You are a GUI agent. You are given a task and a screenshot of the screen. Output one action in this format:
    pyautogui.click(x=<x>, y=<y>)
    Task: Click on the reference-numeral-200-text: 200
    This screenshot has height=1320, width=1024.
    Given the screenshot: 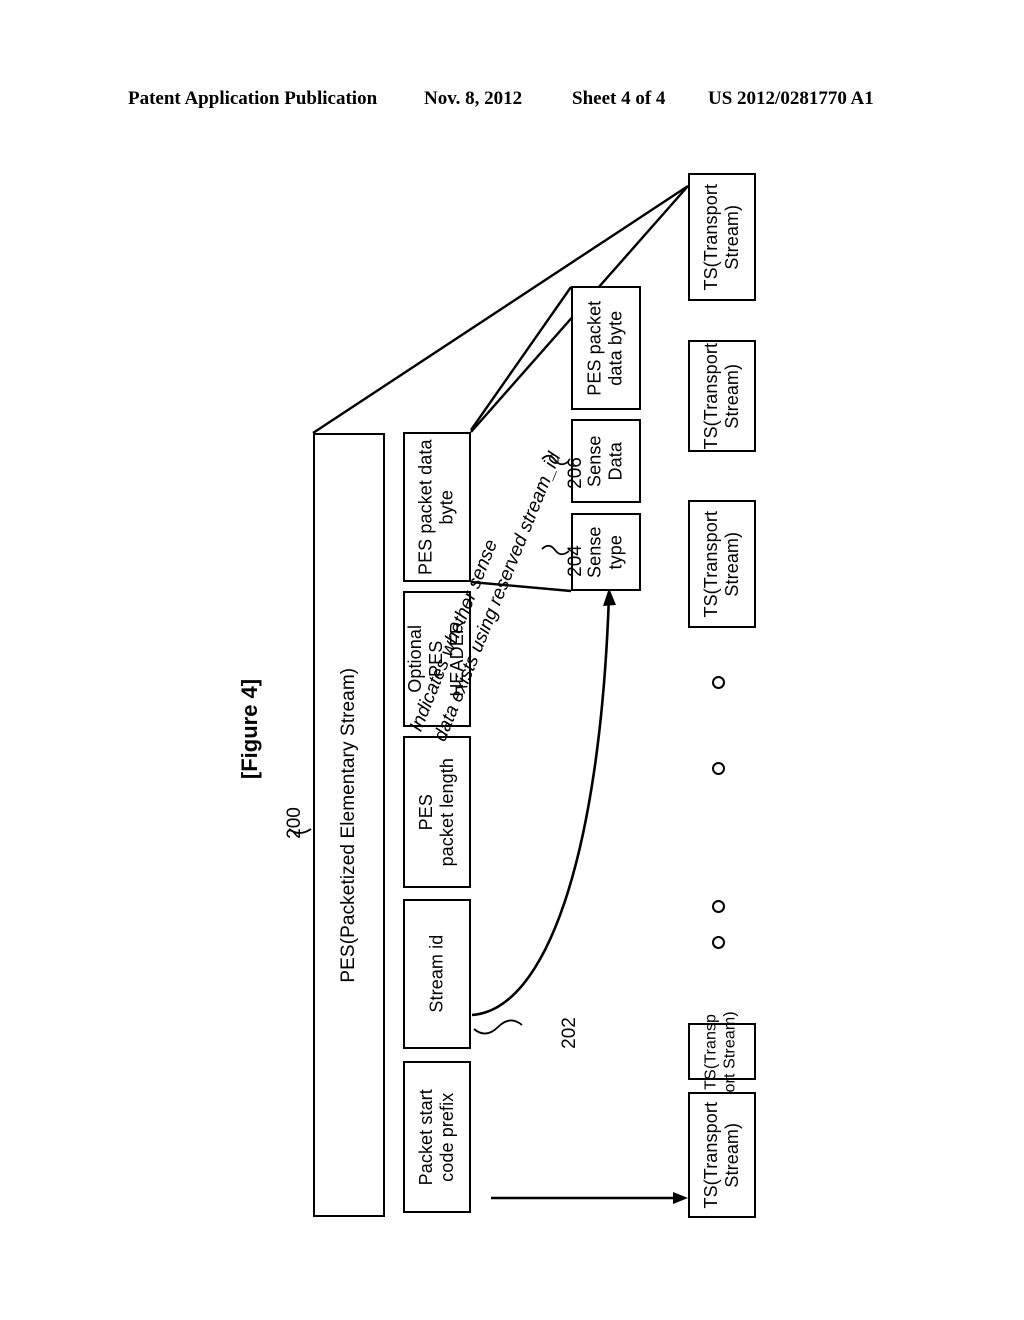 What is the action you would take?
    pyautogui.click(x=294, y=823)
    